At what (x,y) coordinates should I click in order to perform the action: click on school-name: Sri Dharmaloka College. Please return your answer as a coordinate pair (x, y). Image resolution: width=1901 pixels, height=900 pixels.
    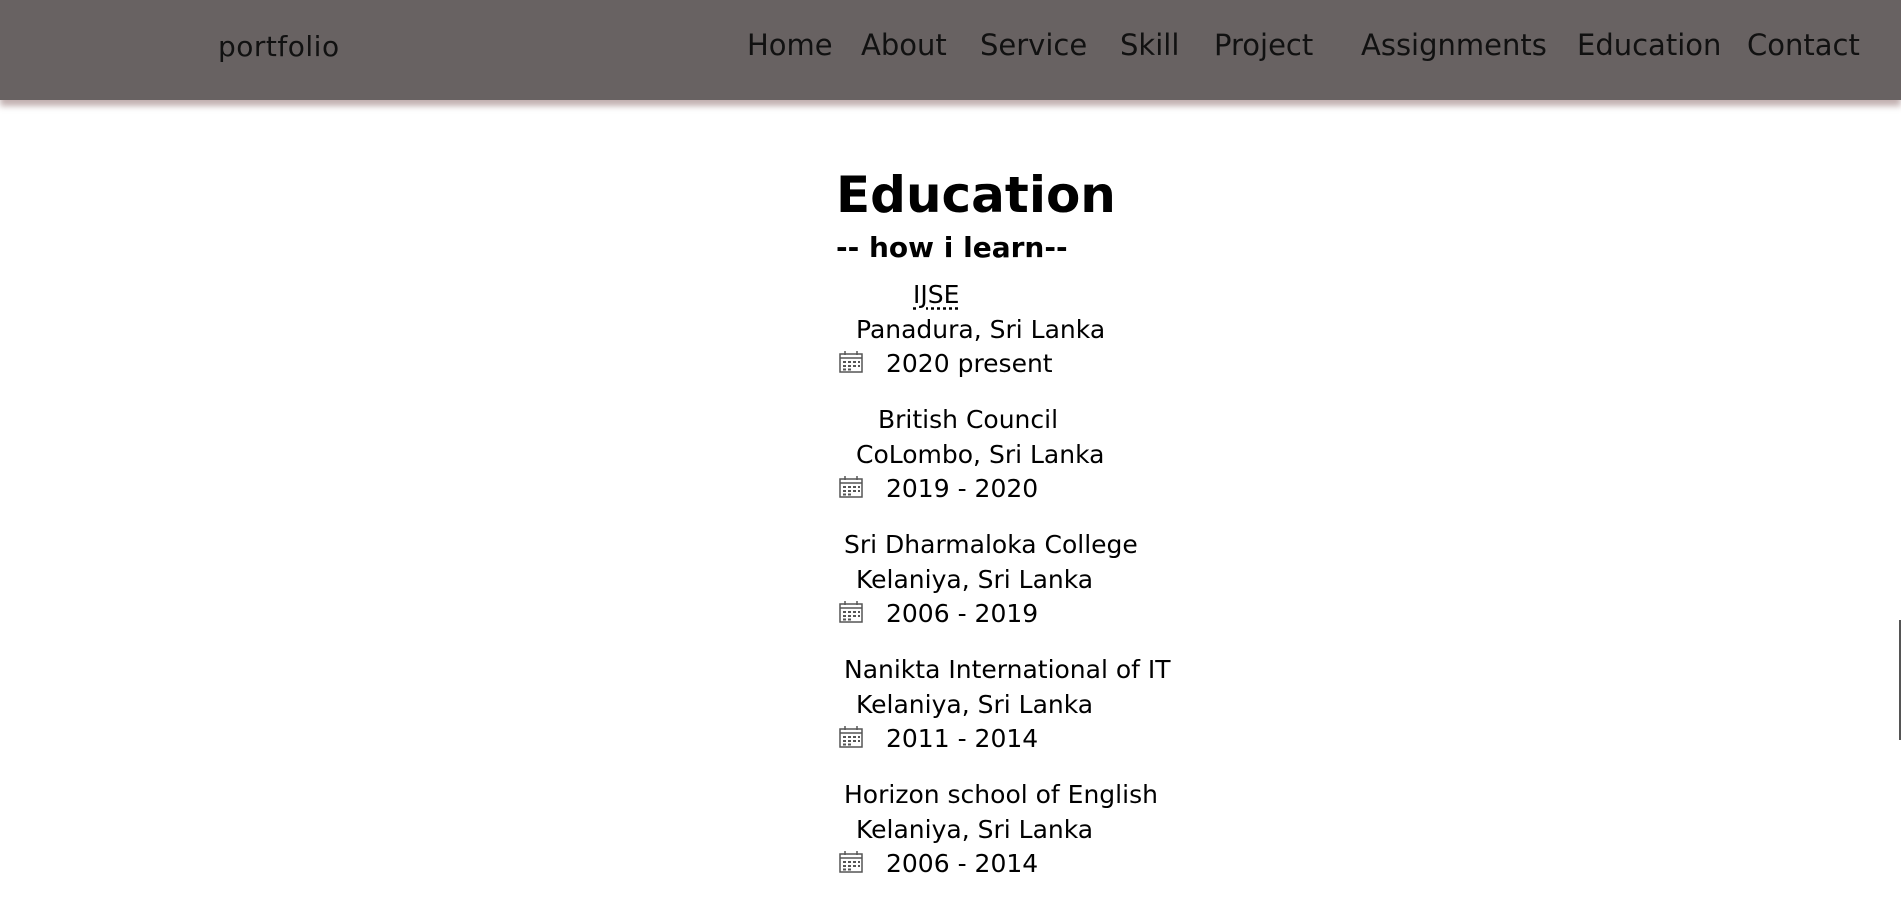
    Looking at the image, I should click on (991, 544).